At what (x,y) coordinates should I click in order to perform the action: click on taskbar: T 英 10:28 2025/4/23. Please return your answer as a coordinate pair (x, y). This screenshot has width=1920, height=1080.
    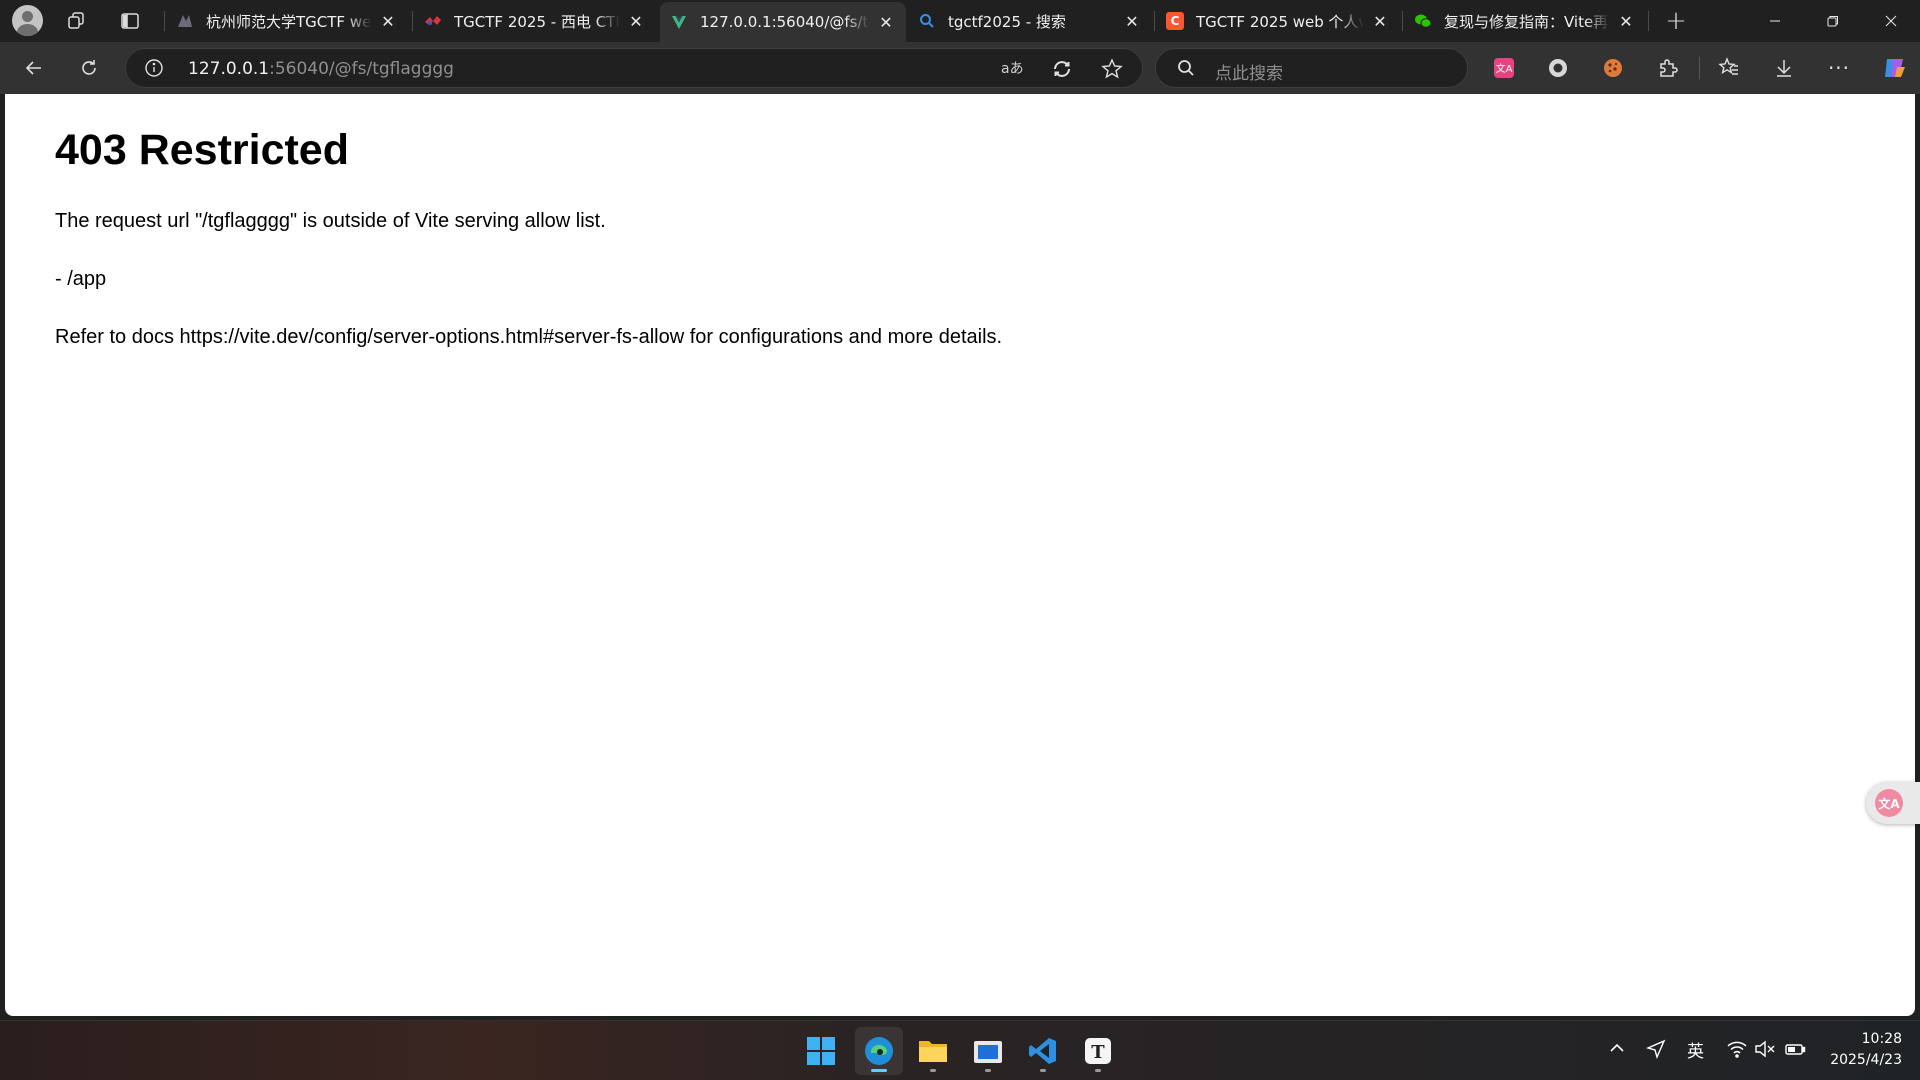
    Looking at the image, I should click on (960, 1050).